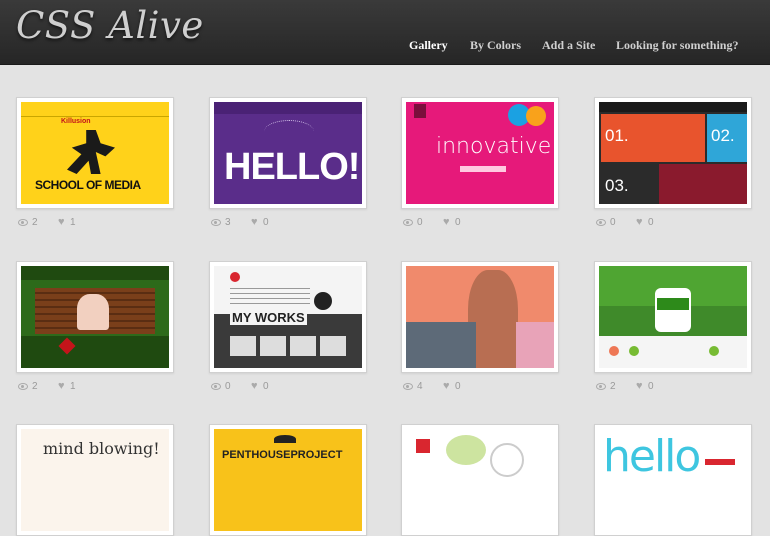 The width and height of the screenshot is (770, 536). What do you see at coordinates (494, 146) in the screenshot?
I see `thumb-text: innovative` at bounding box center [494, 146].